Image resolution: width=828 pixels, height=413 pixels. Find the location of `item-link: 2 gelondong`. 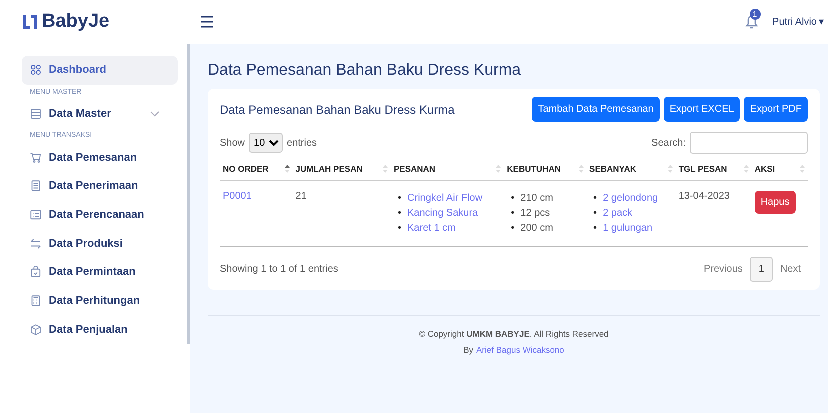

item-link: 2 gelondong is located at coordinates (630, 198).